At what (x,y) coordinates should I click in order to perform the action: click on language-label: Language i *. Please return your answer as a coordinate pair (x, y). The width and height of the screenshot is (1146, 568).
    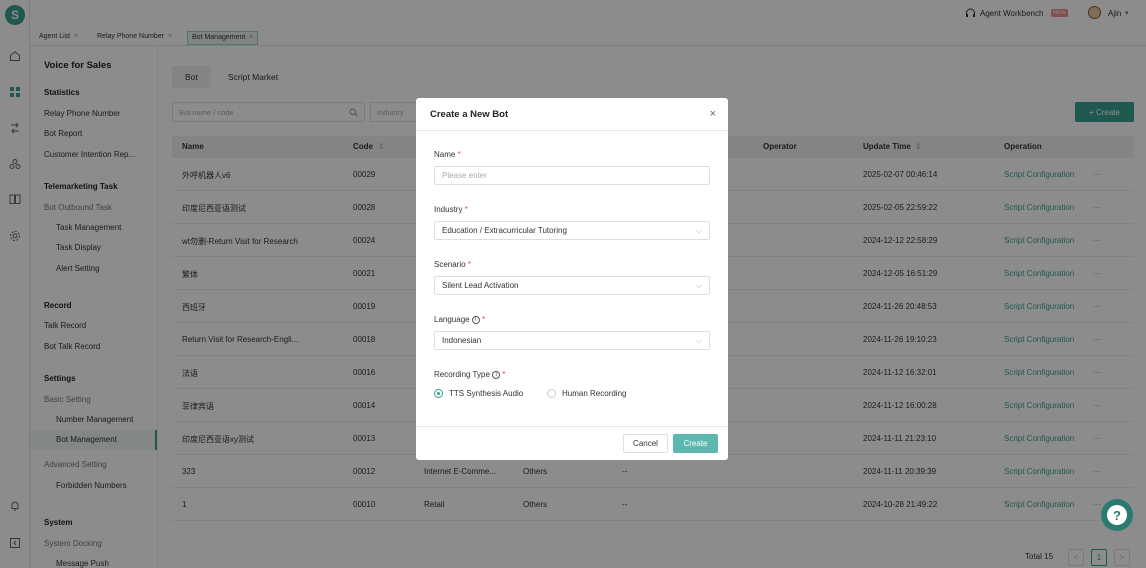
    Looking at the image, I should click on (459, 319).